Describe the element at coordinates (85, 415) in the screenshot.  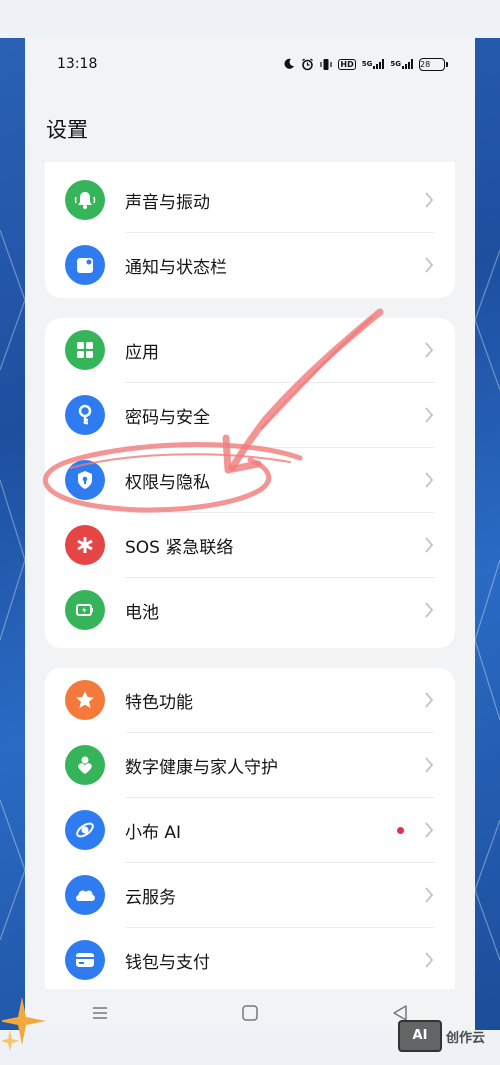
I see `key-icon` at that location.